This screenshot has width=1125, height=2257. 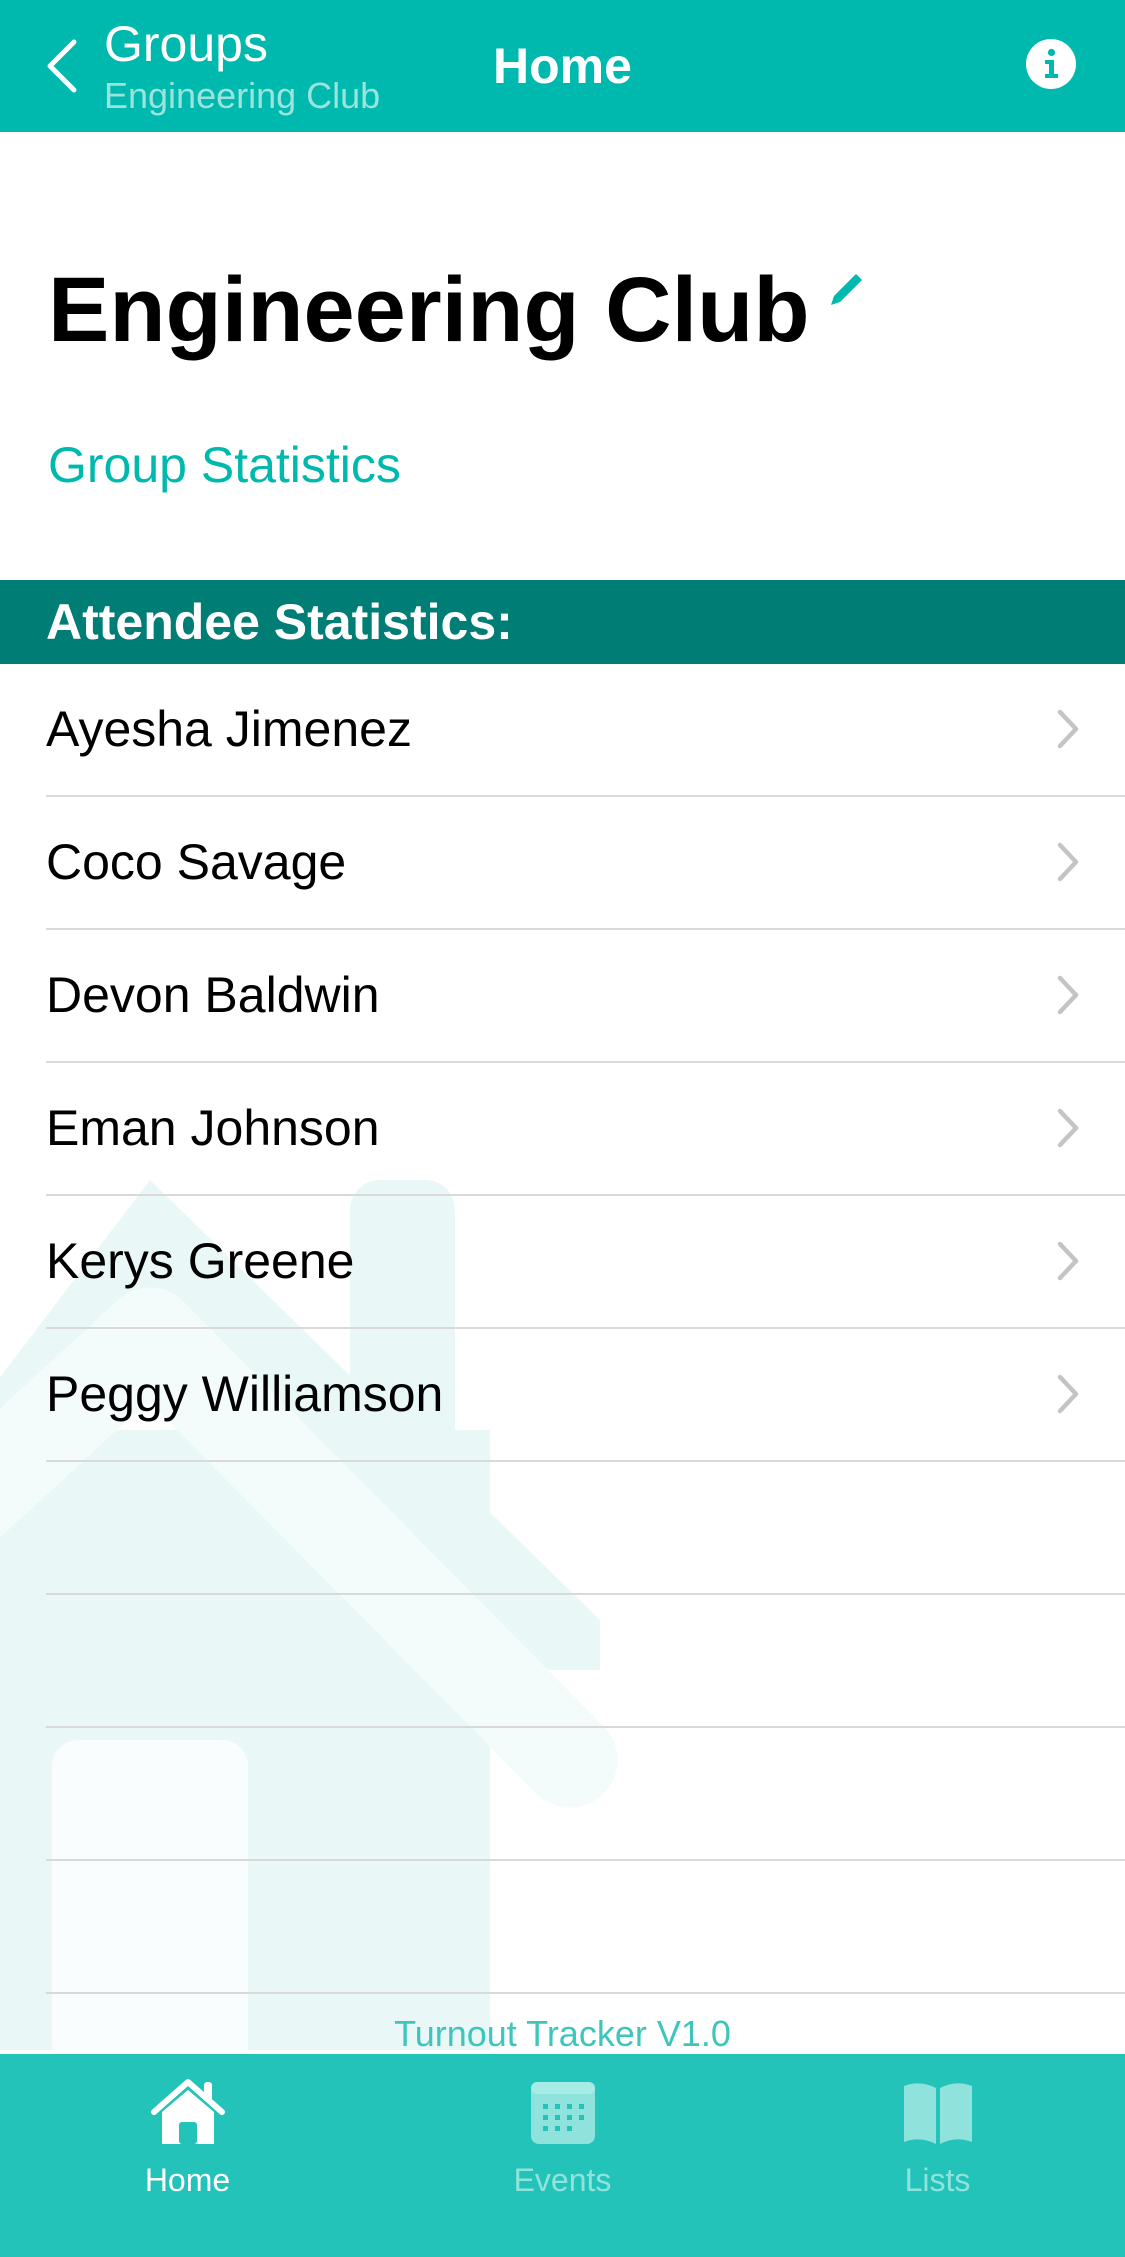 What do you see at coordinates (562, 2033) in the screenshot?
I see `version-label: Turnout Tracker V1.0` at bounding box center [562, 2033].